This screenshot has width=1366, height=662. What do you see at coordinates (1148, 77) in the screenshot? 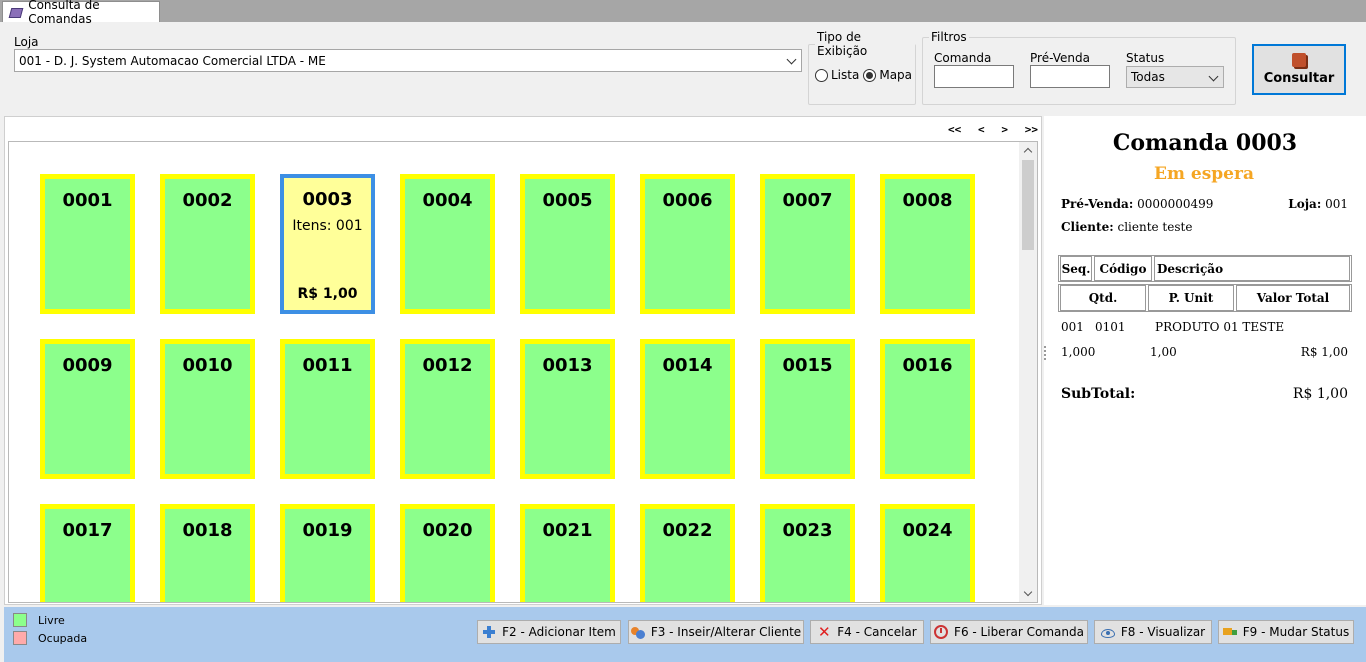
I see `status-value: Todas` at bounding box center [1148, 77].